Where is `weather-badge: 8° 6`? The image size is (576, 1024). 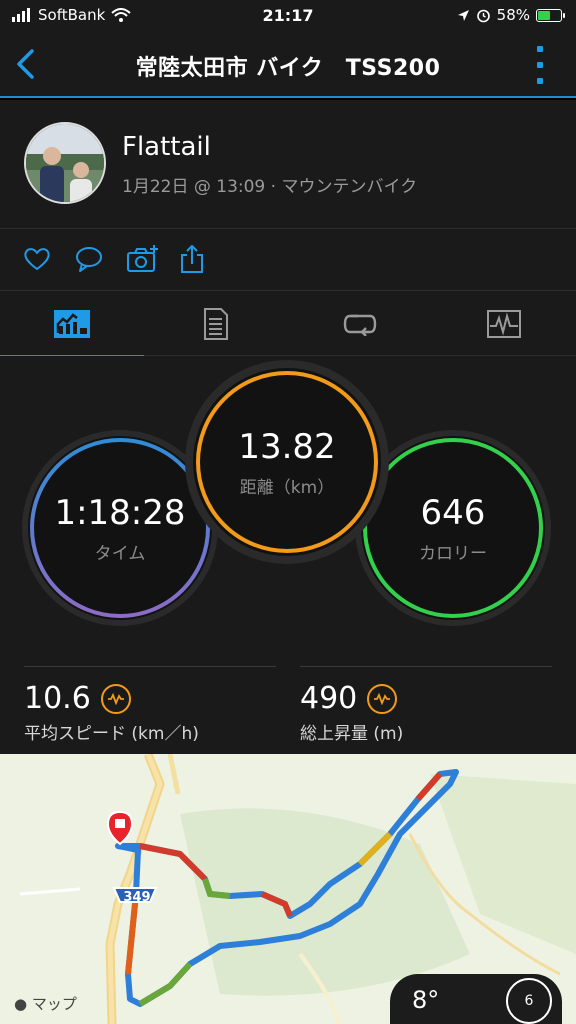
weather-badge: 8° 6 is located at coordinates (476, 999).